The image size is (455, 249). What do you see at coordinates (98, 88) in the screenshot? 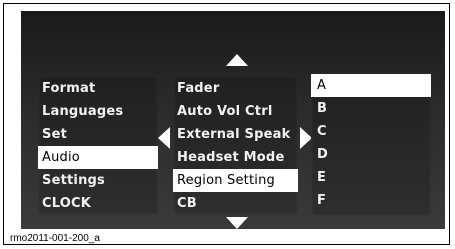
I see `menu-item-format: Format` at bounding box center [98, 88].